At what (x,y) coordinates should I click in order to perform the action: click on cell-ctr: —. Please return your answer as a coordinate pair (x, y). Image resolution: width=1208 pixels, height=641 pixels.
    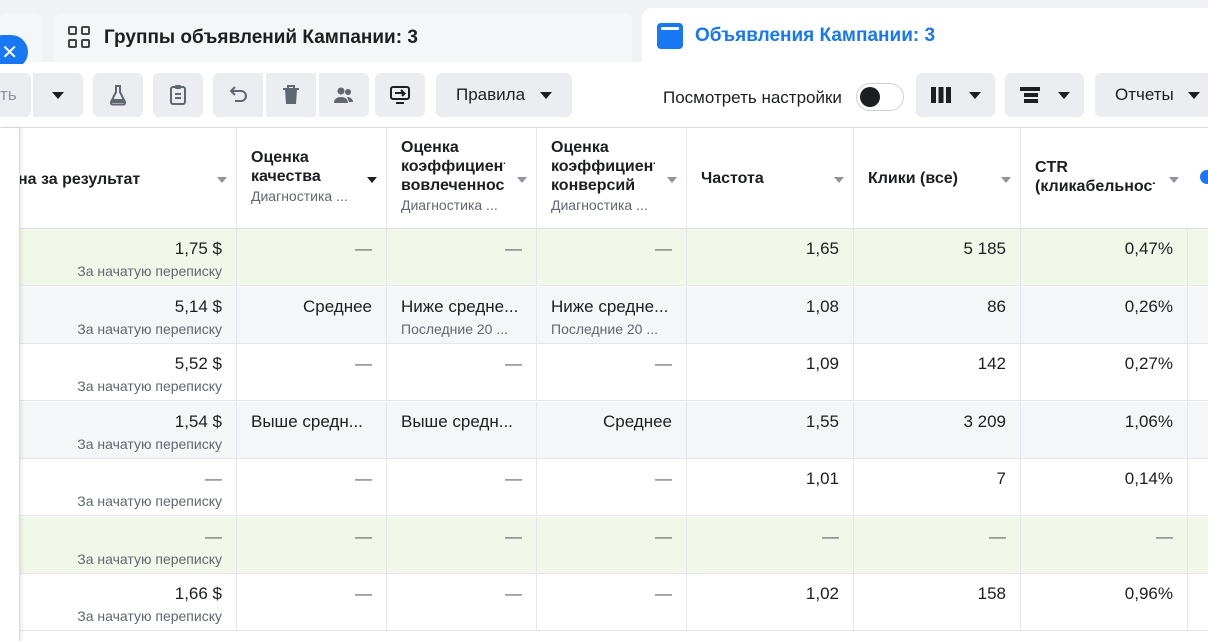
    Looking at the image, I should click on (1104, 545).